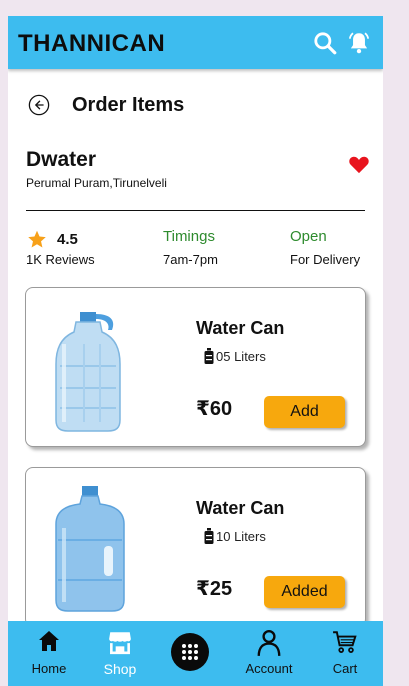 The width and height of the screenshot is (409, 686). I want to click on apps-menu-button, so click(190, 652).